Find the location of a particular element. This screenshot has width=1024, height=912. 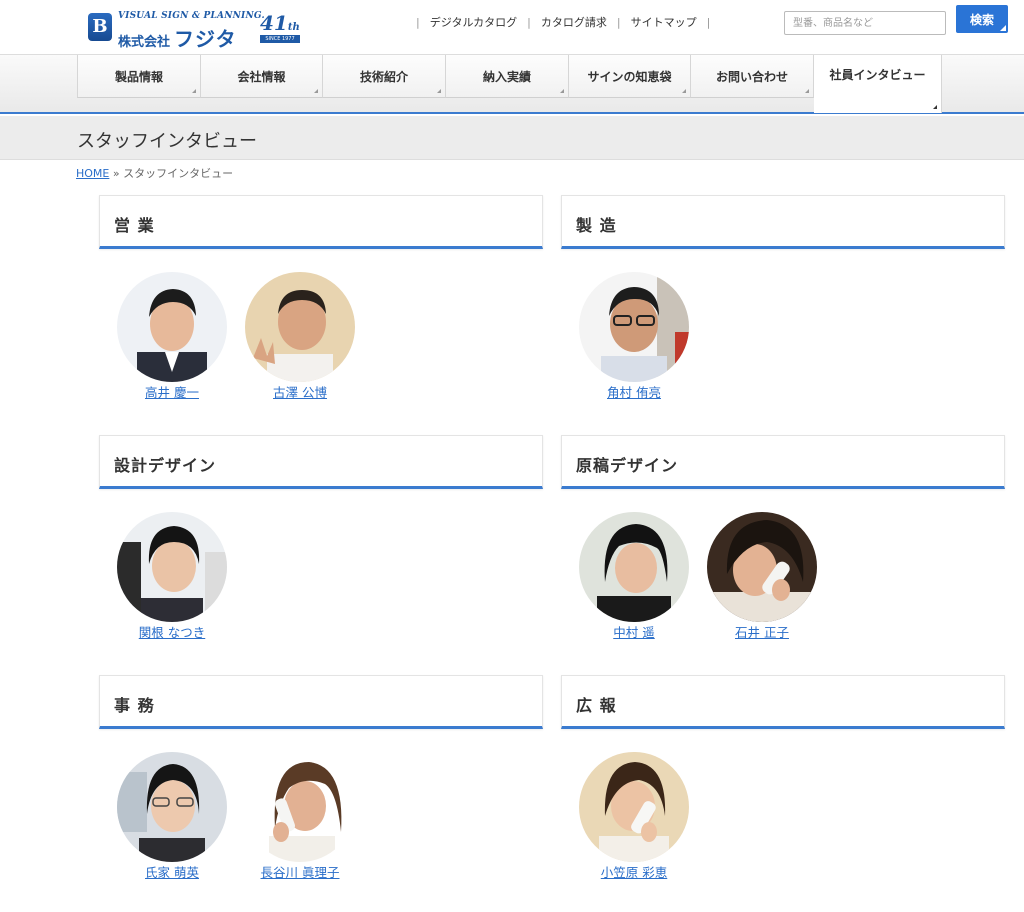

logo-company-type: 株式会社 is located at coordinates (144, 42).